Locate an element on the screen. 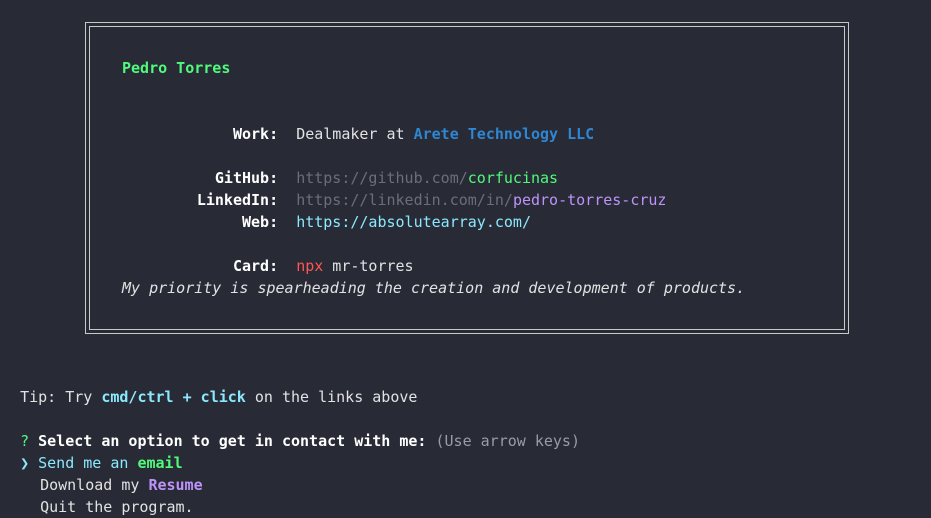 This screenshot has width=931, height=518. work-role: Dealmaker at is located at coordinates (355, 134).